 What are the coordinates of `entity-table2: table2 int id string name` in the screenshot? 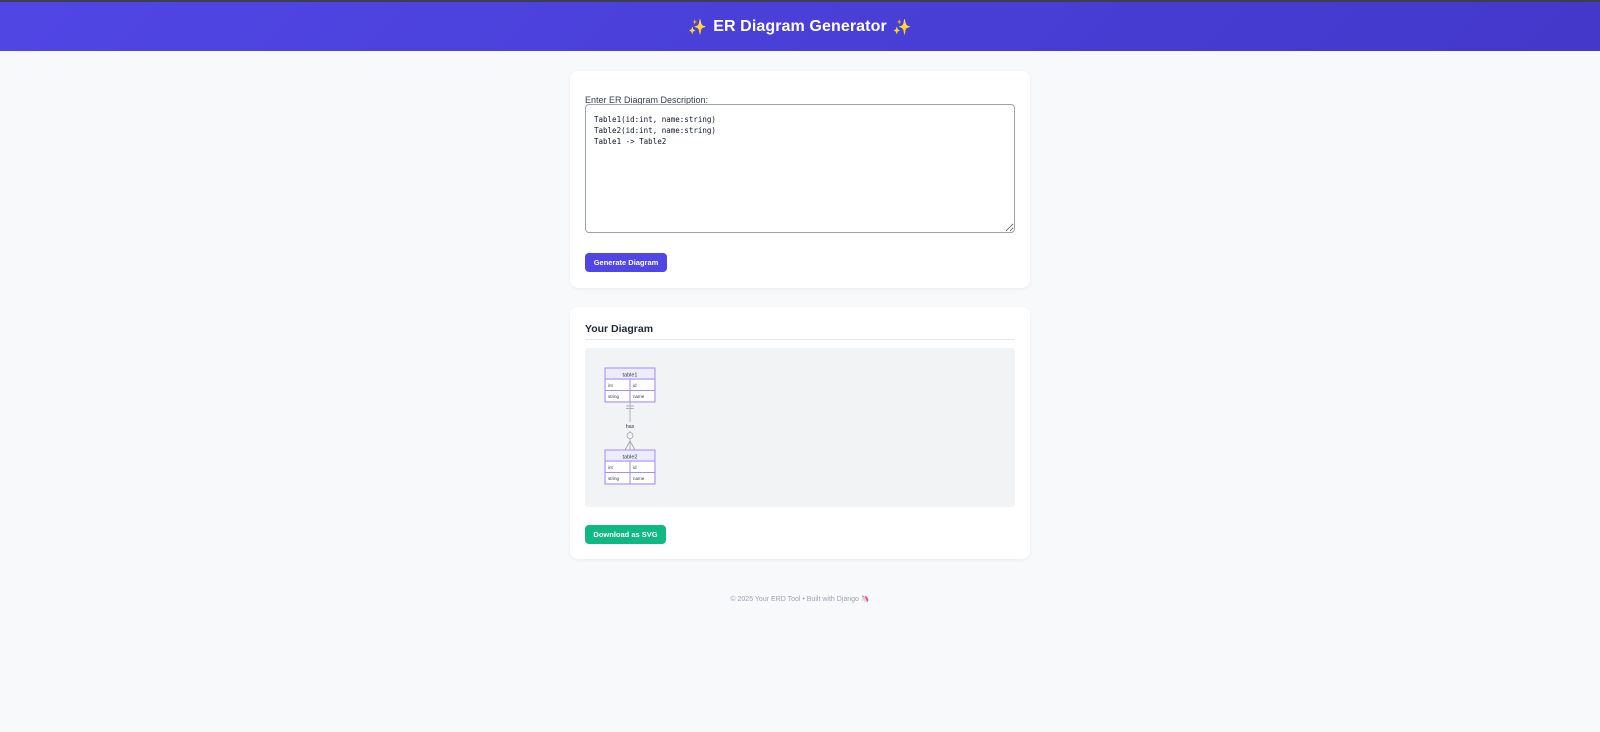 It's located at (630, 467).